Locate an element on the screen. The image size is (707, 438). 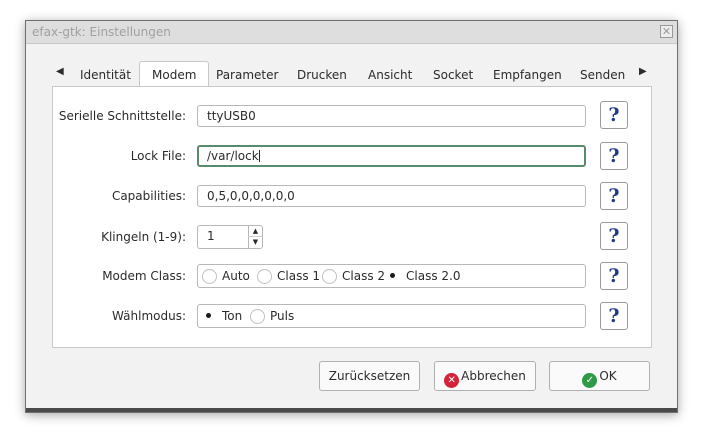
tab-scroll-right-icon: ▶ is located at coordinates (643, 71).